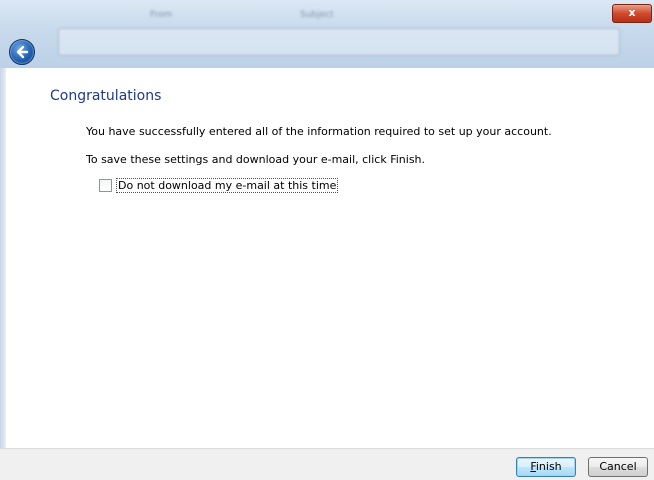 Image resolution: width=654 pixels, height=480 pixels. Describe the element at coordinates (106, 96) in the screenshot. I see `page-title: Congratulations` at that location.